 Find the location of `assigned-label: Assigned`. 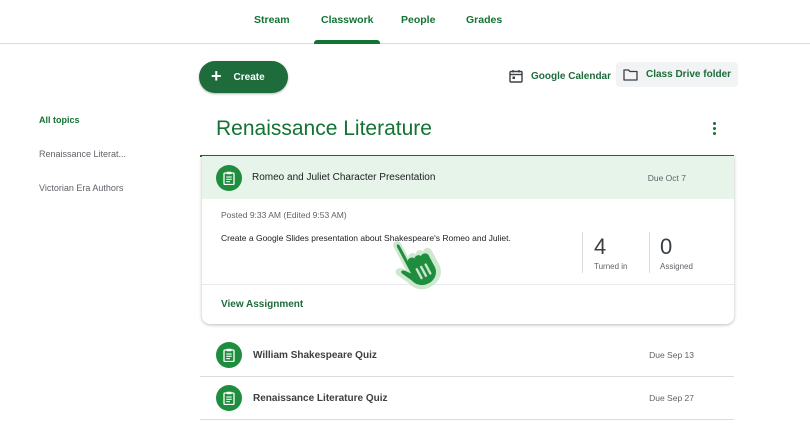

assigned-label: Assigned is located at coordinates (676, 266).